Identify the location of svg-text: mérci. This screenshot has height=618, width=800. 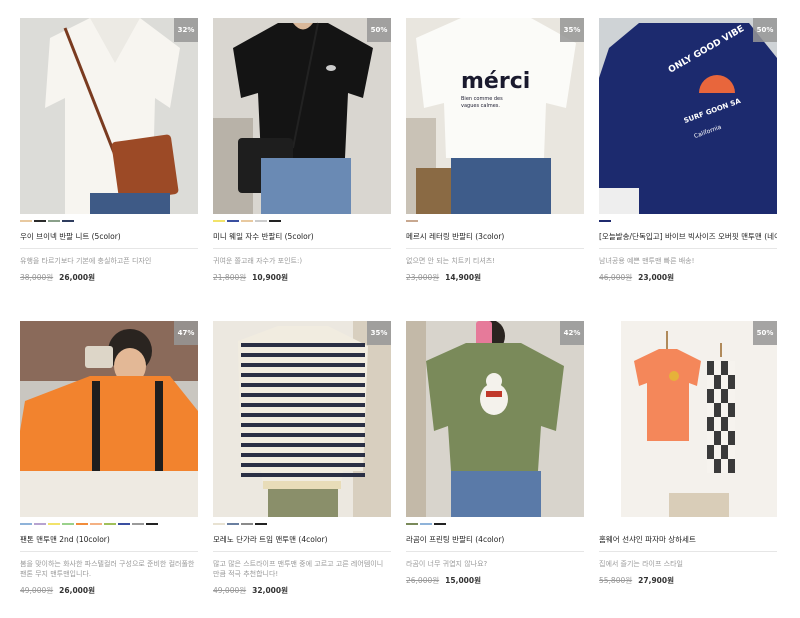
(495, 81).